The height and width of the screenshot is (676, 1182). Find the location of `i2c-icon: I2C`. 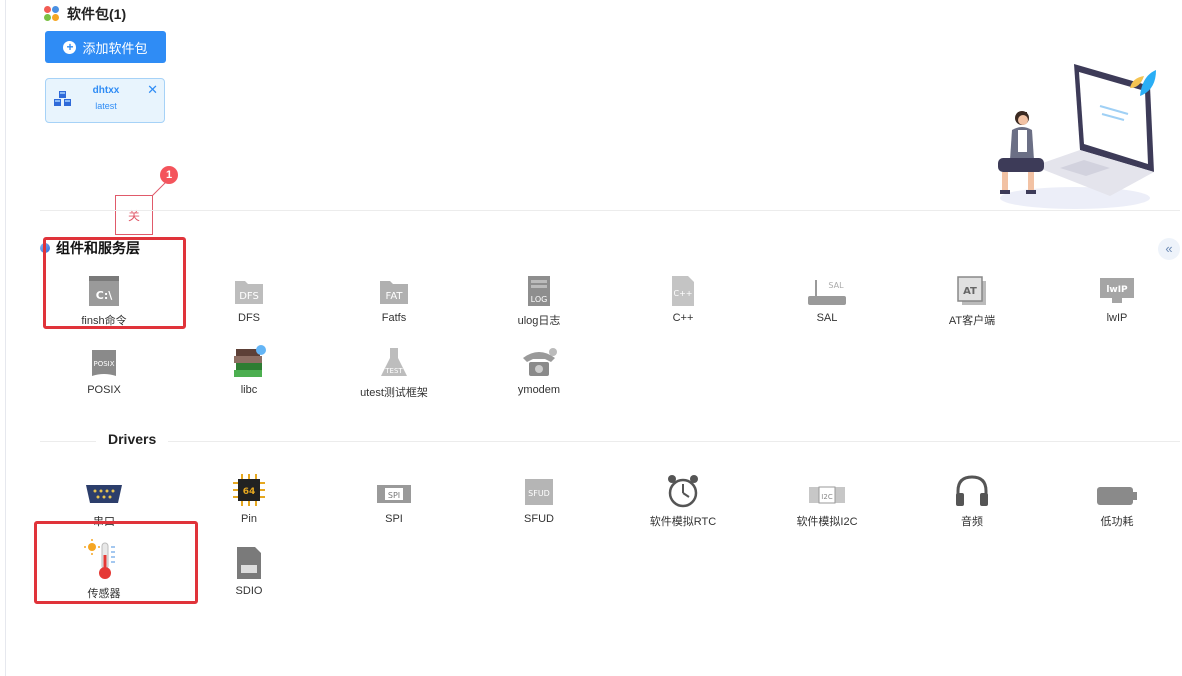

i2c-icon: I2C is located at coordinates (827, 489).